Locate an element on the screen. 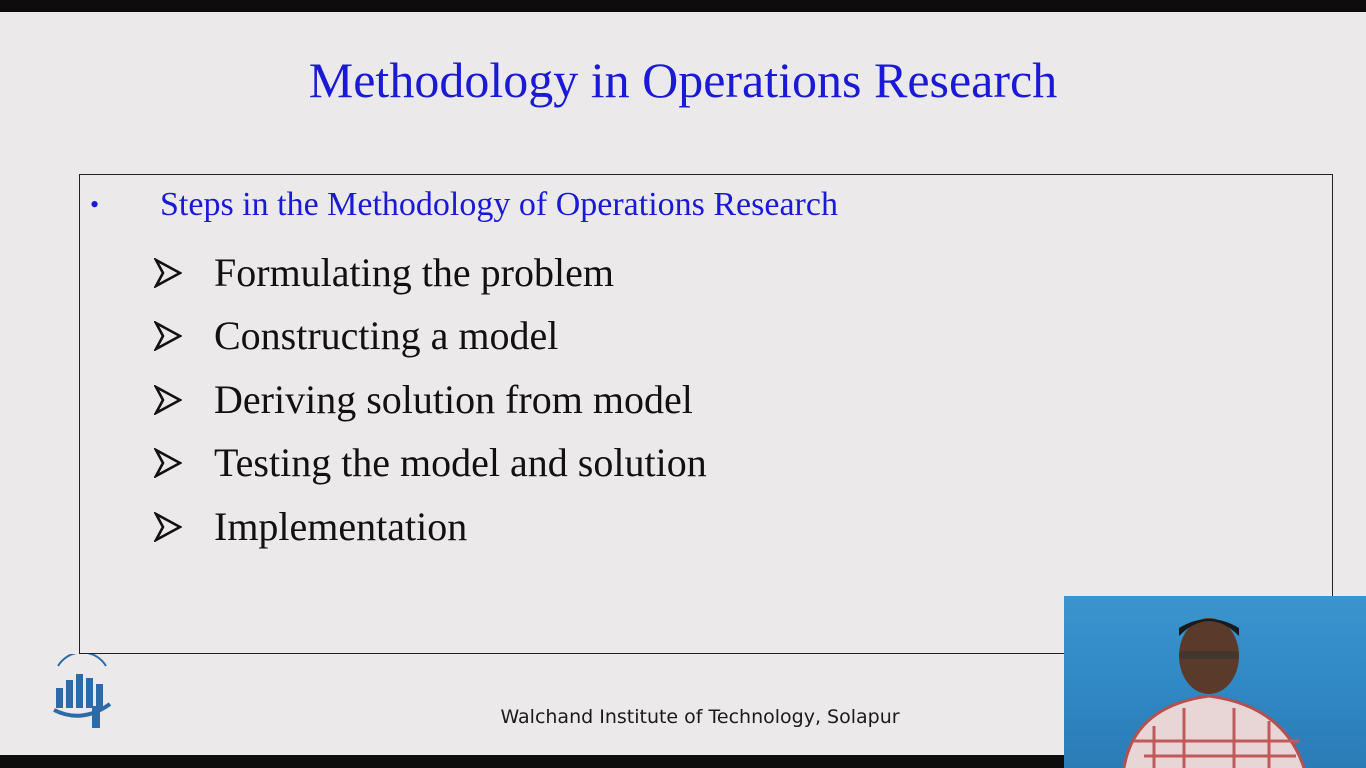  list-item: Deriving solution from model is located at coordinates (430, 400).